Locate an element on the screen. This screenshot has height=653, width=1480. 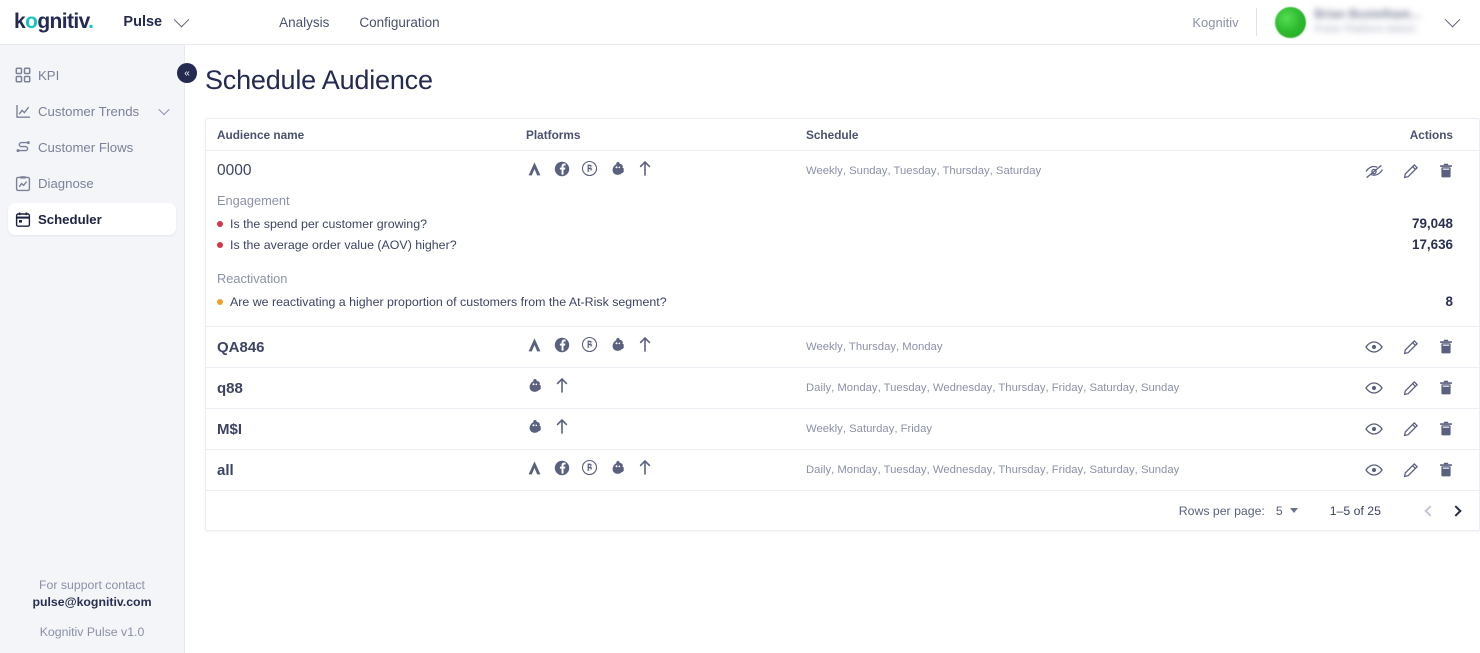
audience-name: 0000 is located at coordinates (366, 171).